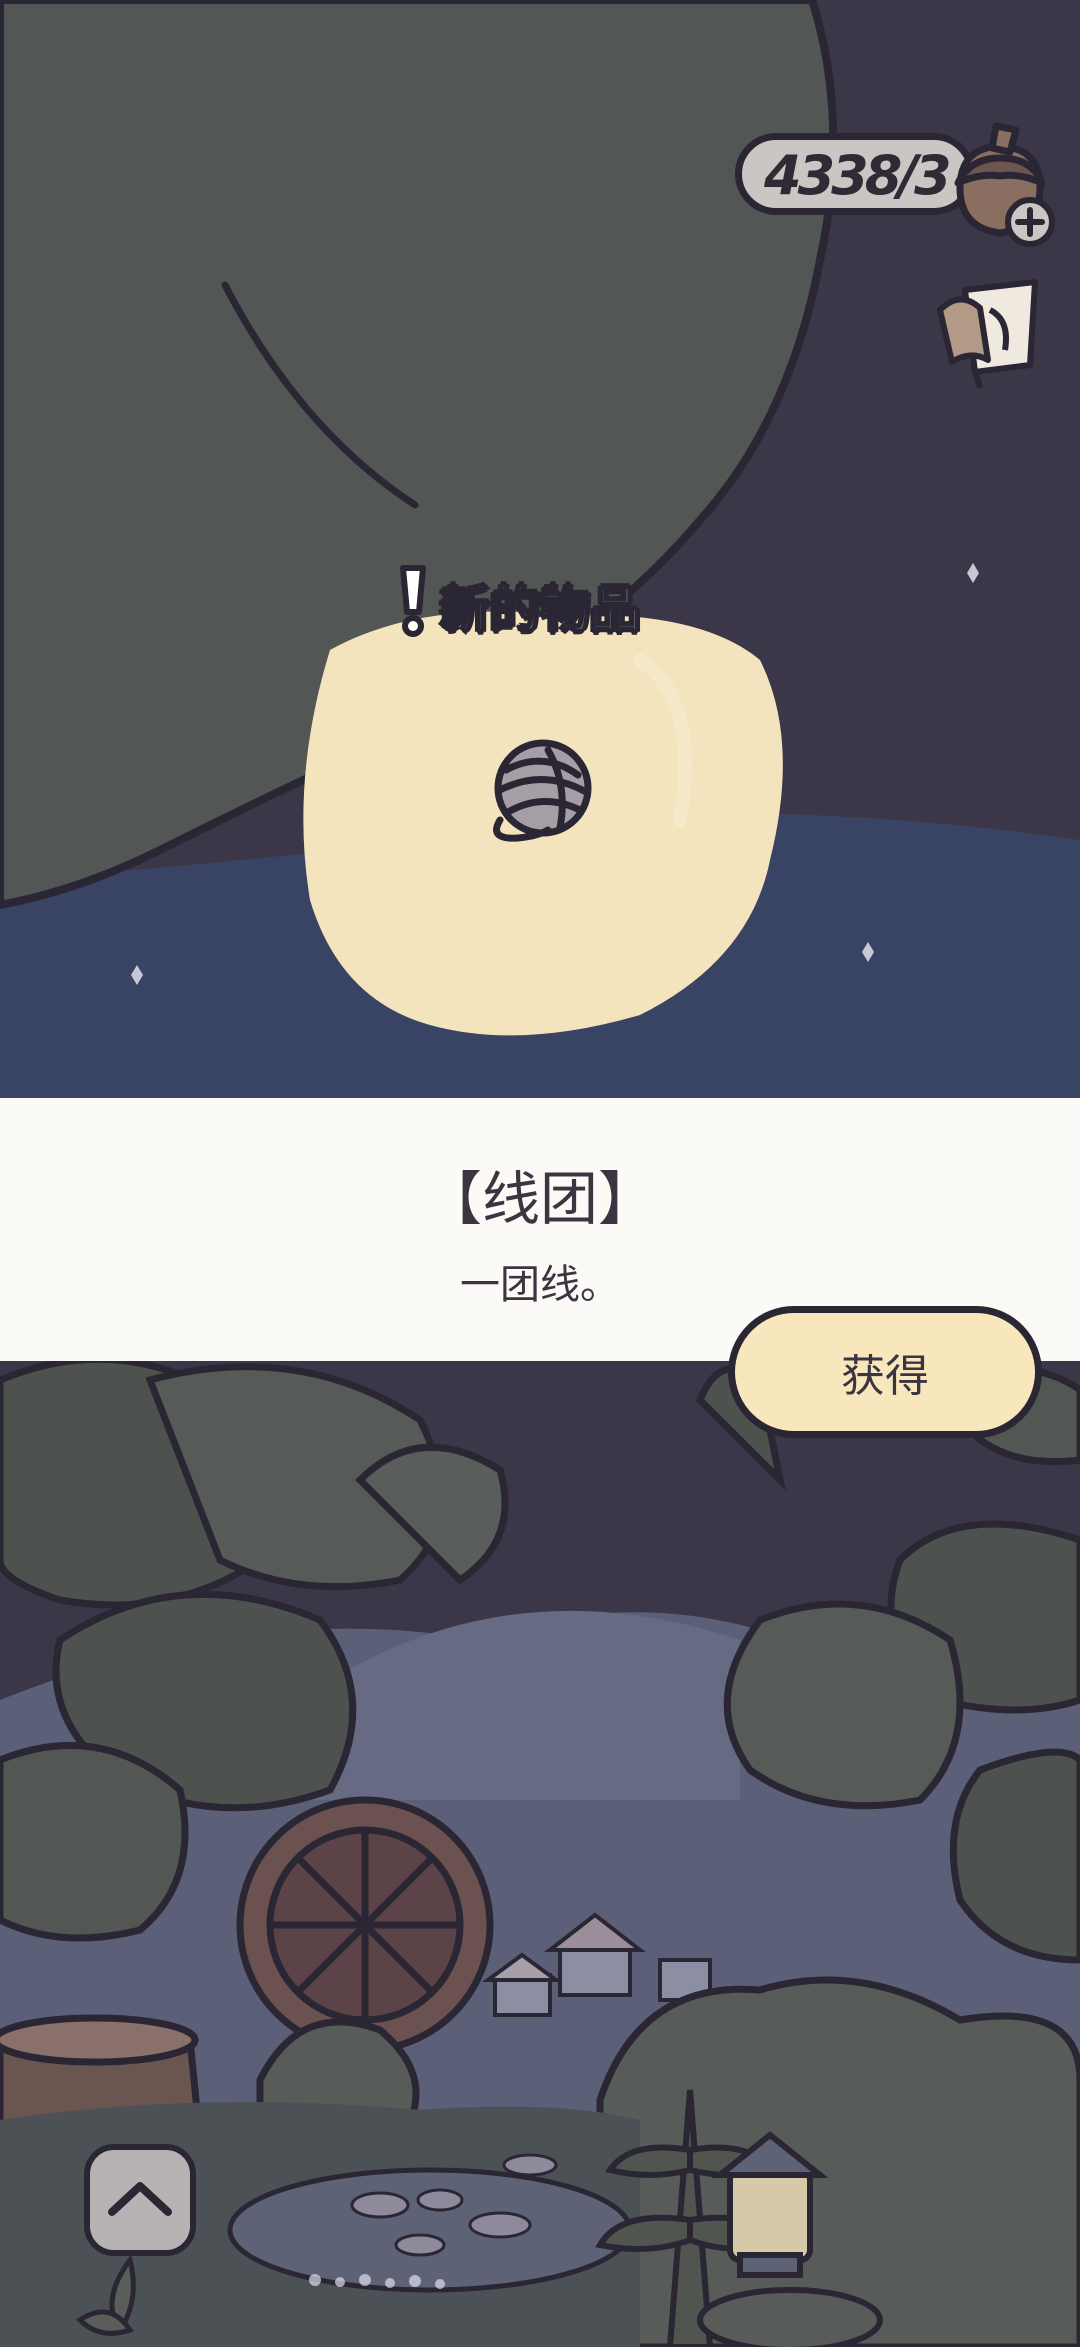  I want to click on chevron-up-icon, so click(140, 2199).